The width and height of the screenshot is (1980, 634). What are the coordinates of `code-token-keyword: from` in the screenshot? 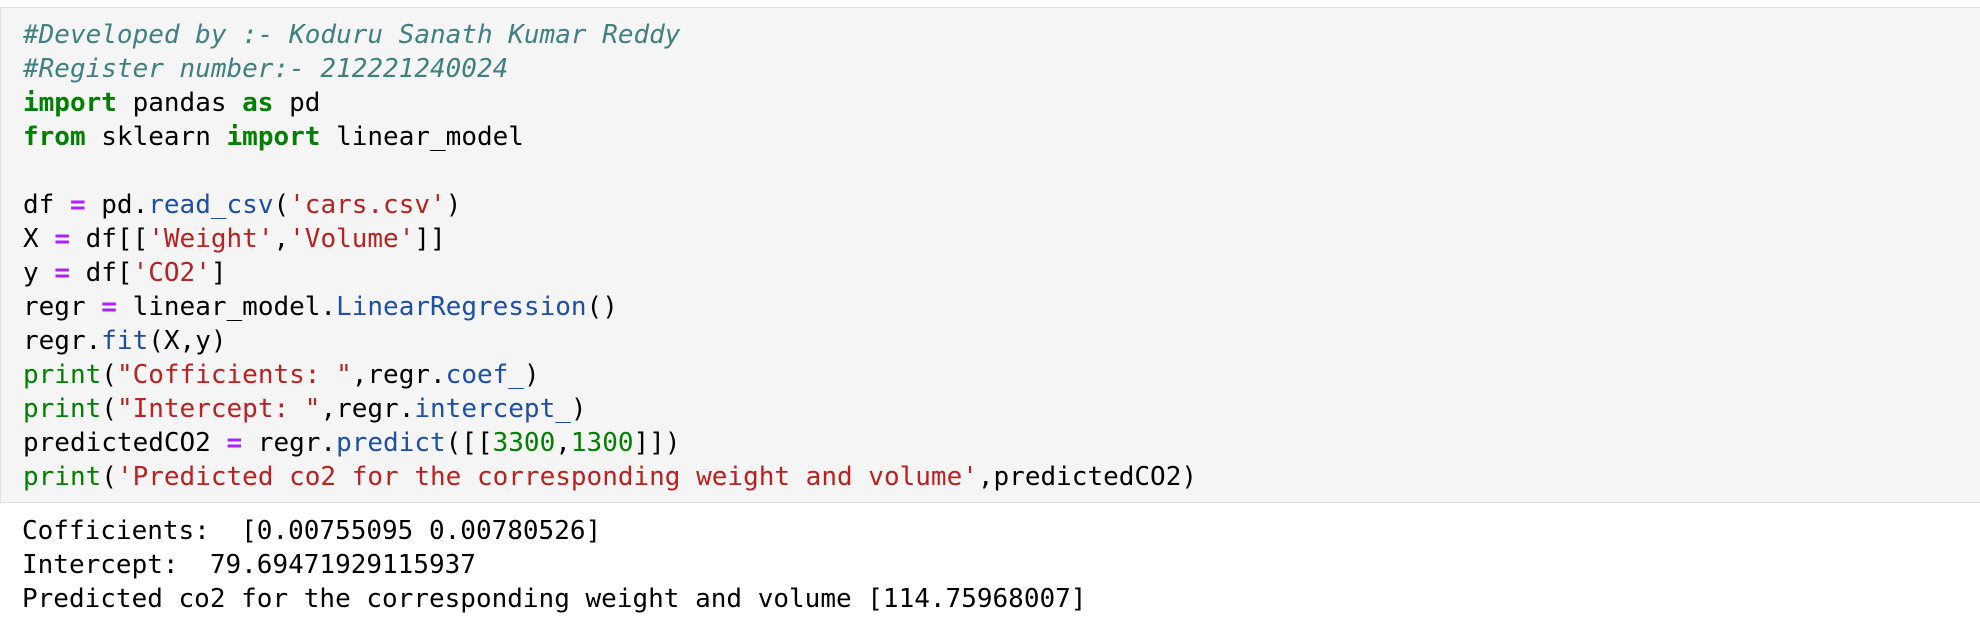 It's located at (54, 137).